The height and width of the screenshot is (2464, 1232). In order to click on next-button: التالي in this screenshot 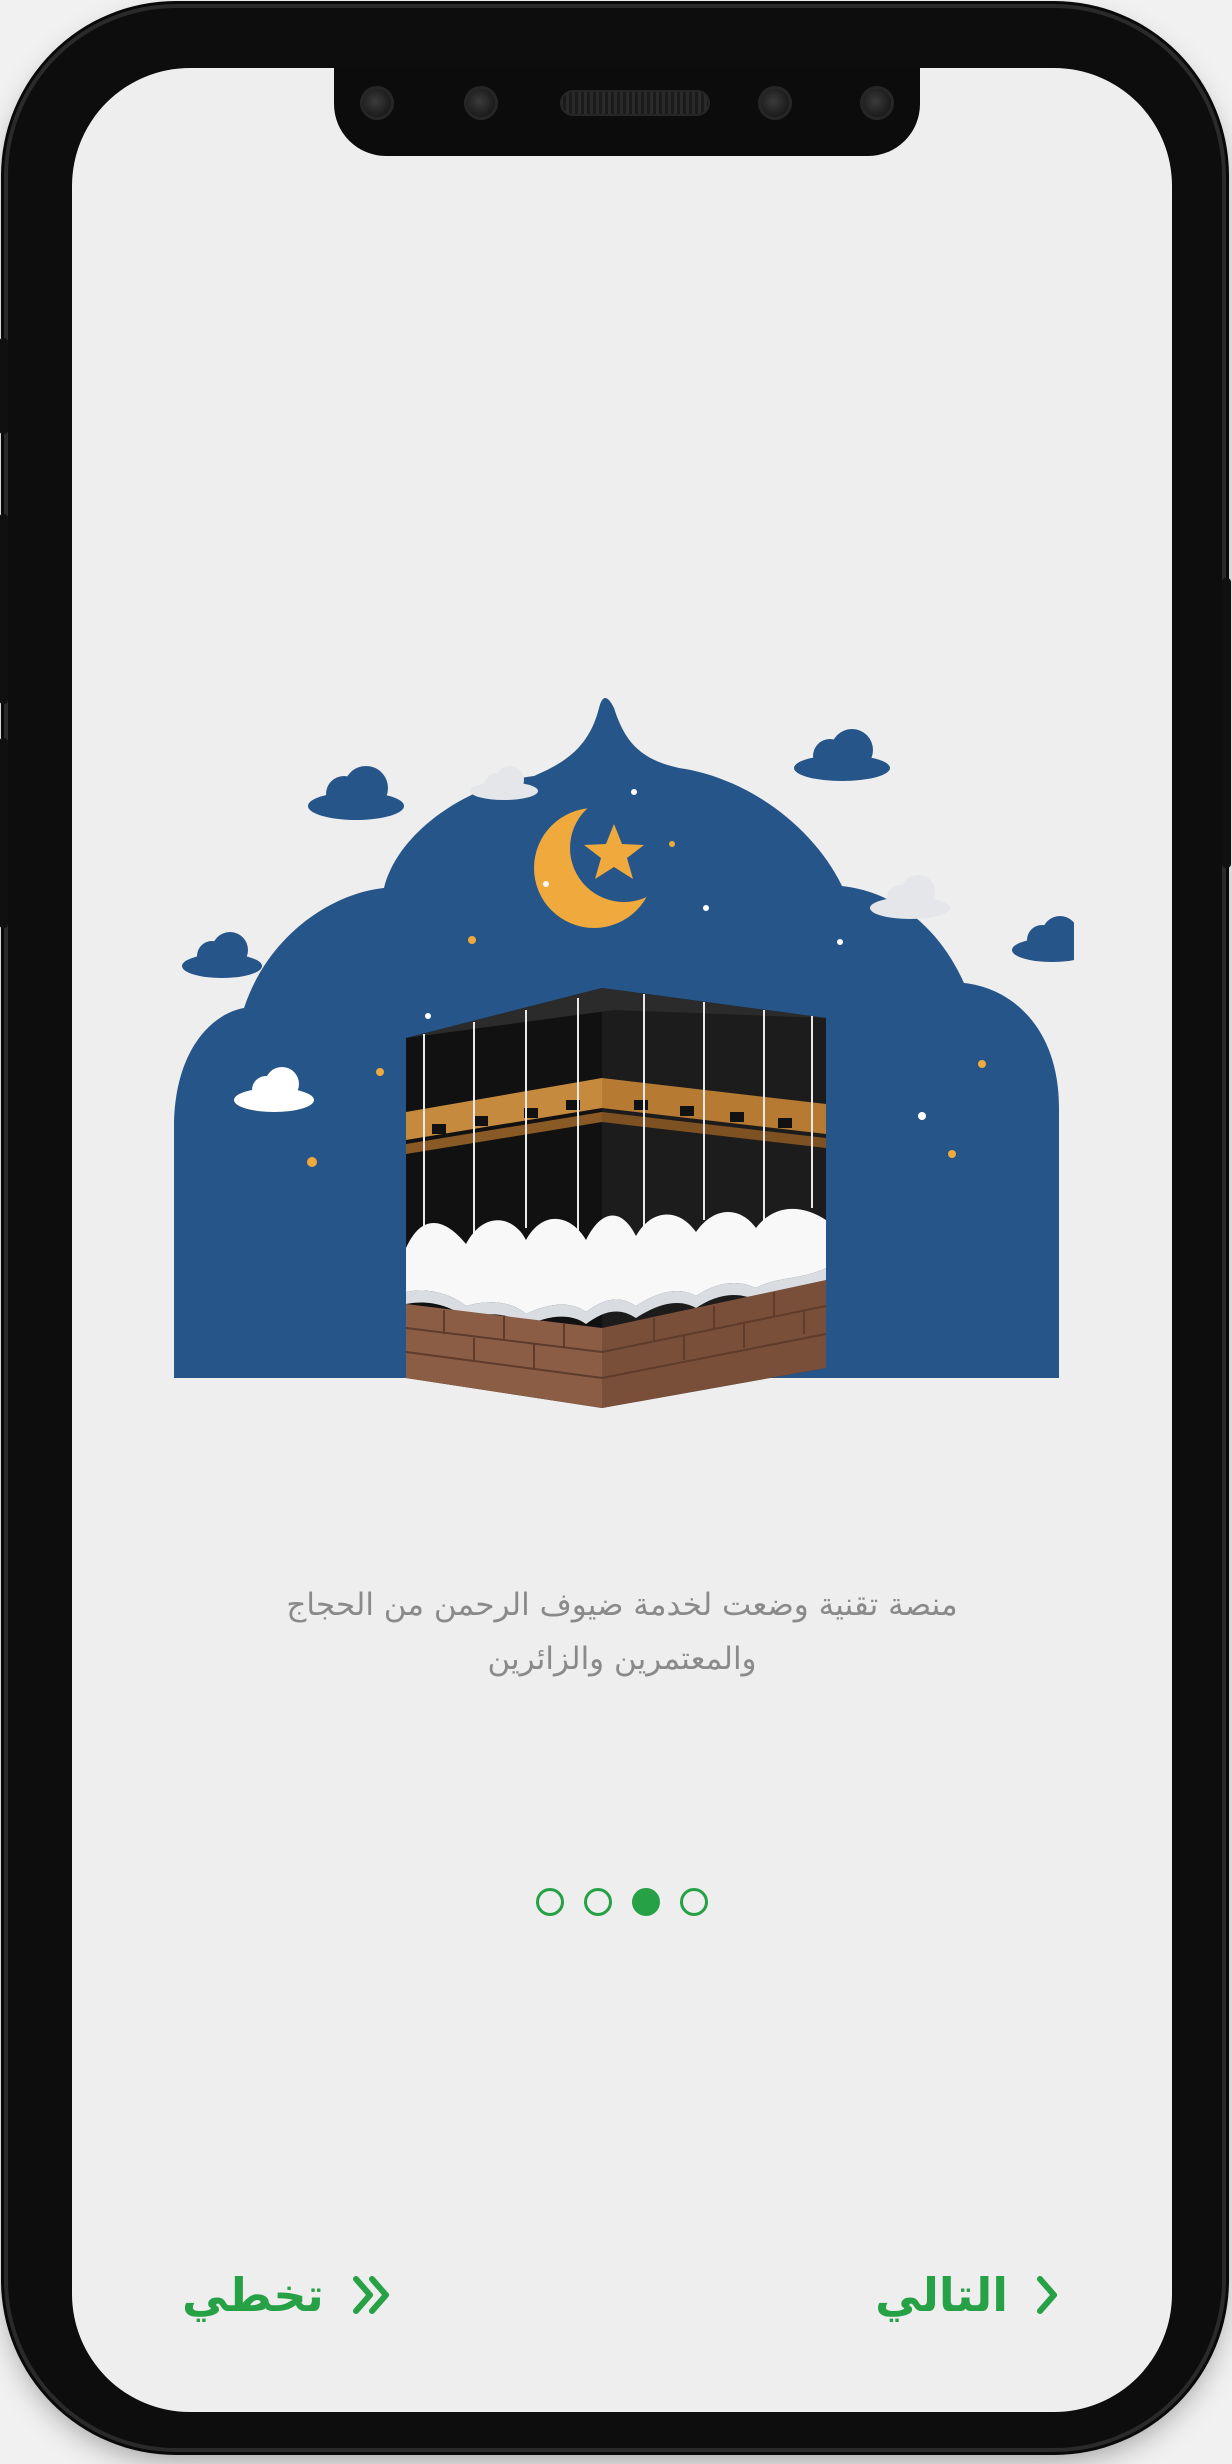, I will do `click(967, 2295)`.